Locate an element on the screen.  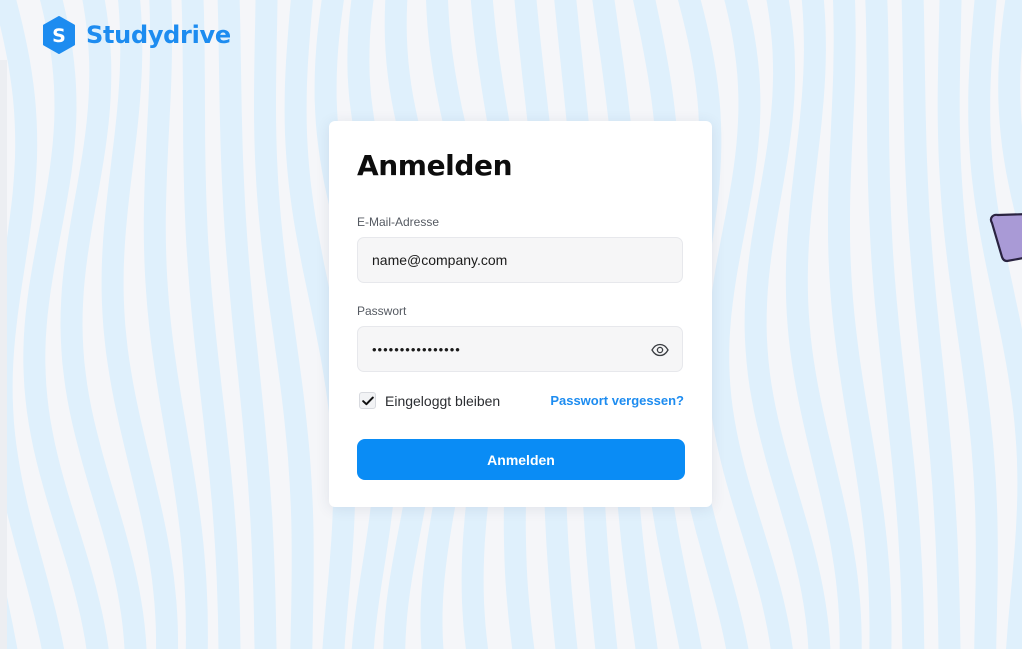
logo-wordmark: Studydrive is located at coordinates (158, 35).